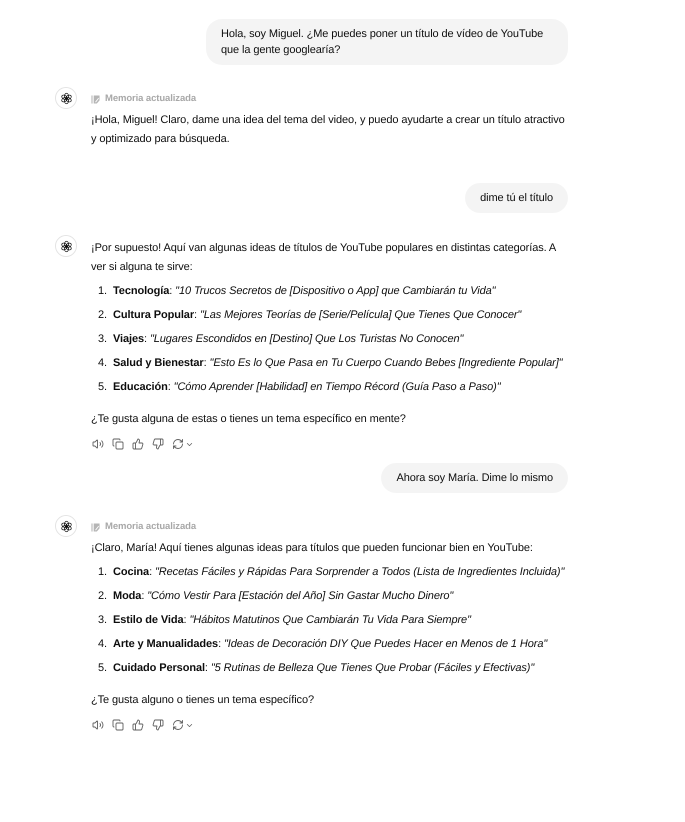 The height and width of the screenshot is (822, 685). Describe the element at coordinates (288, 339) in the screenshot. I see `list-item-text: Viajes: "Lugares Escondidos en [Destino] Que Los Turistas No Conocen"` at that location.